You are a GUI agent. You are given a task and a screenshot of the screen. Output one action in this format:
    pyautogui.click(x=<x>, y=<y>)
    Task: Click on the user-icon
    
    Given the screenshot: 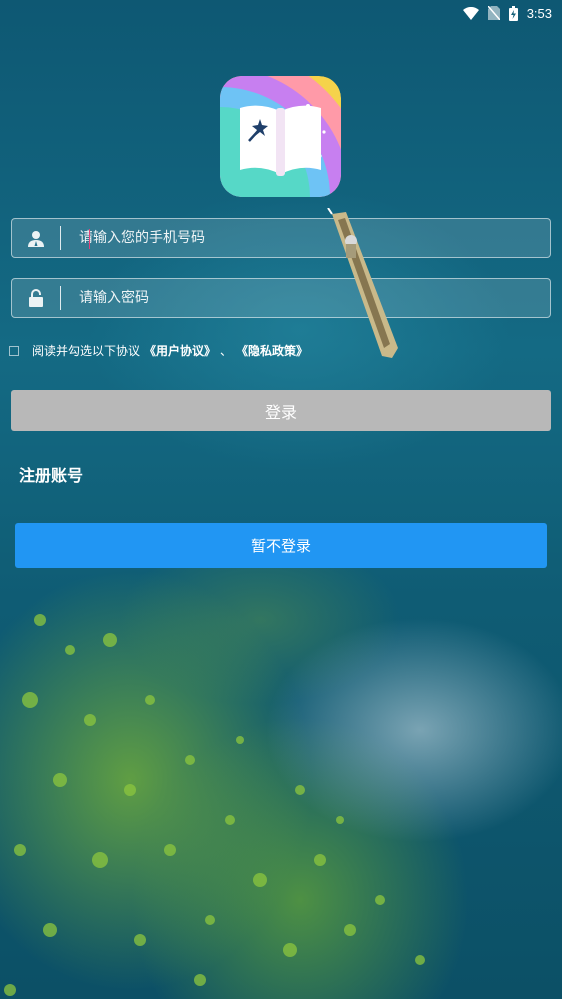 What is the action you would take?
    pyautogui.click(x=36, y=238)
    